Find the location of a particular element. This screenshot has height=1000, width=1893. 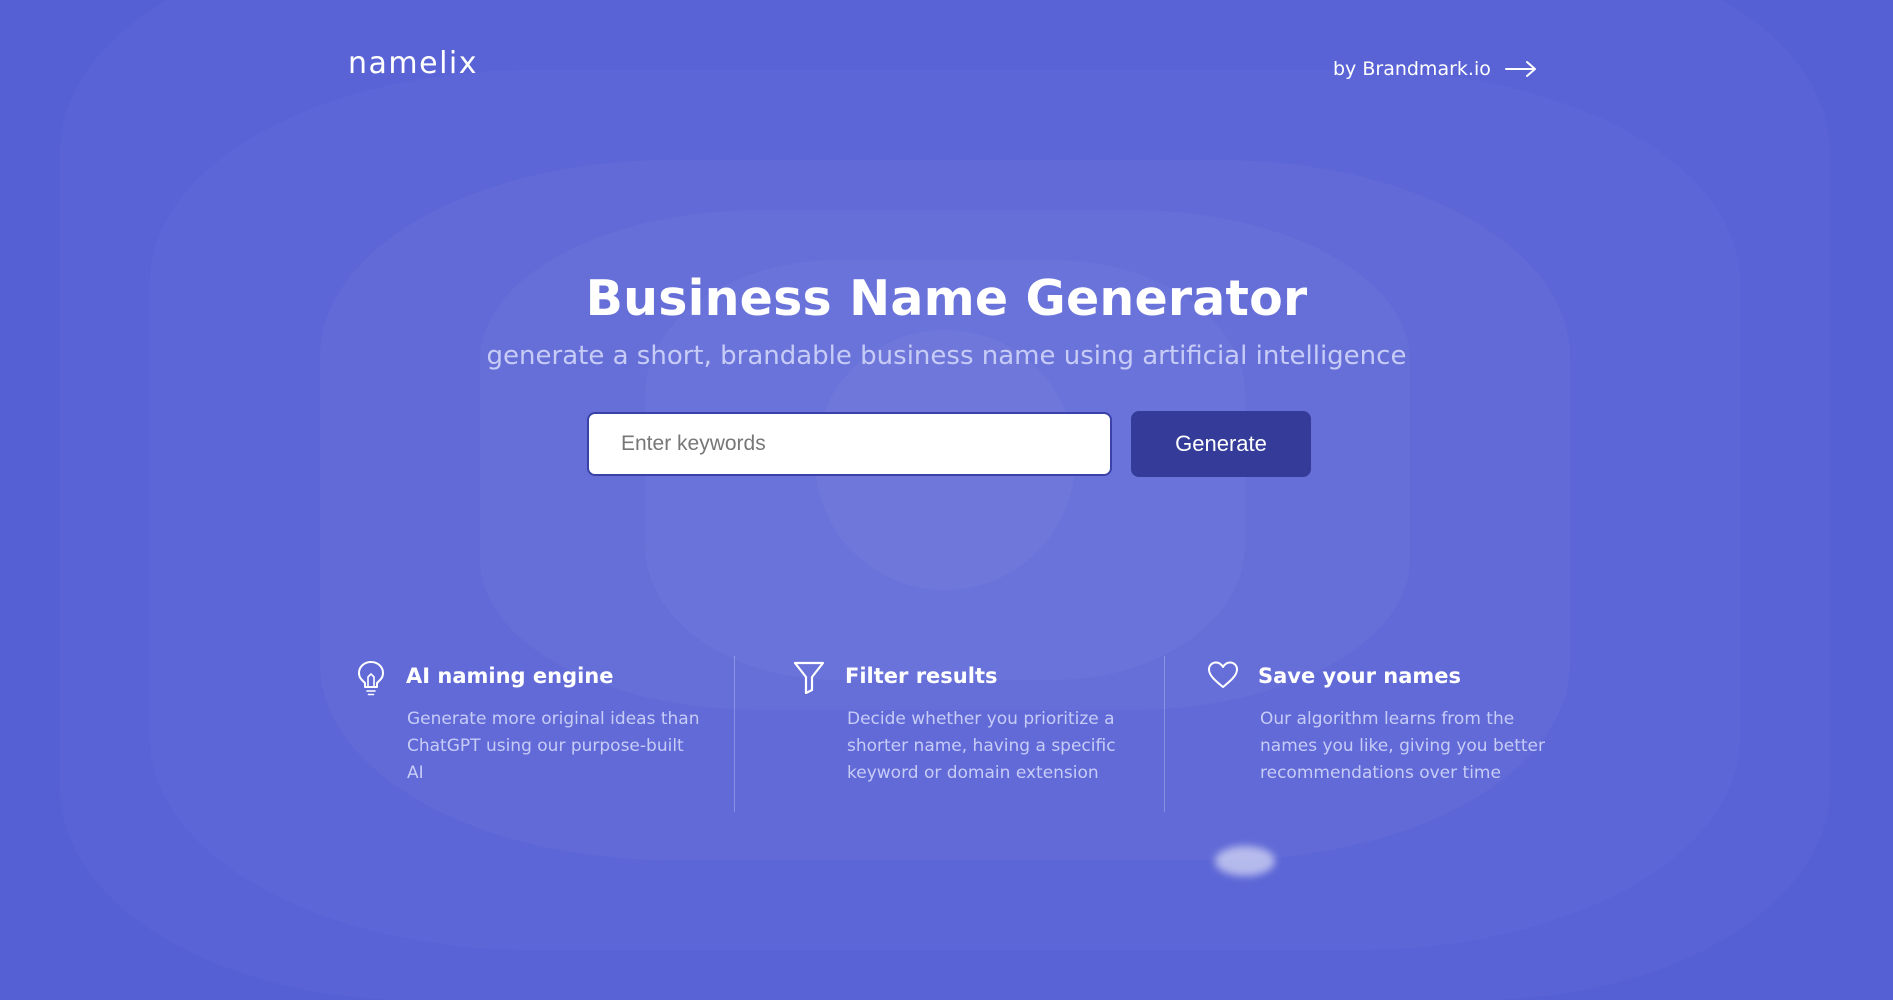

page-title: Business Name Generator is located at coordinates (946, 298).